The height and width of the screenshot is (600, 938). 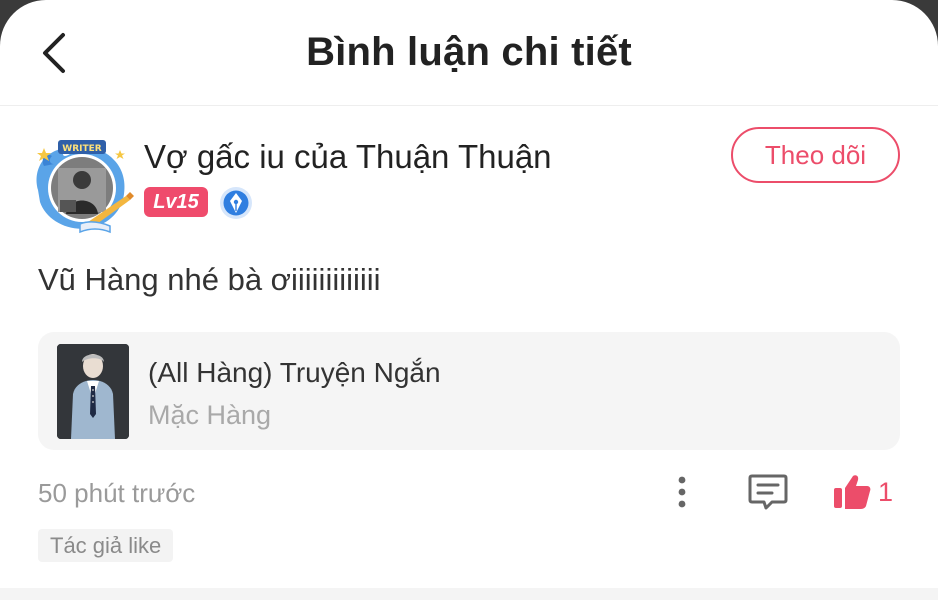 What do you see at coordinates (886, 491) in the screenshot?
I see `like-count: 1` at bounding box center [886, 491].